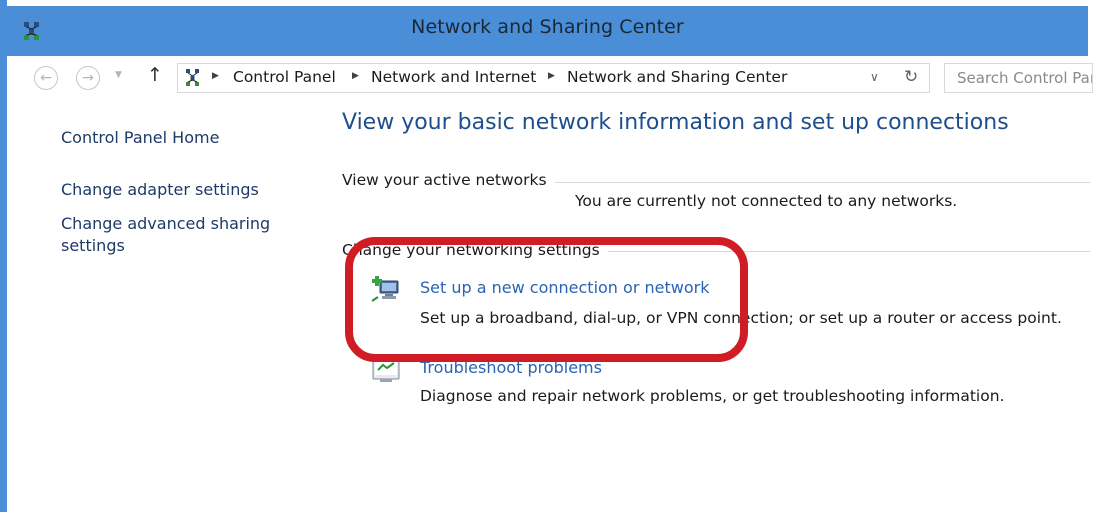  Describe the element at coordinates (511, 367) in the screenshot. I see `troubleshoot-problems-link: Troubleshoot problems` at that location.